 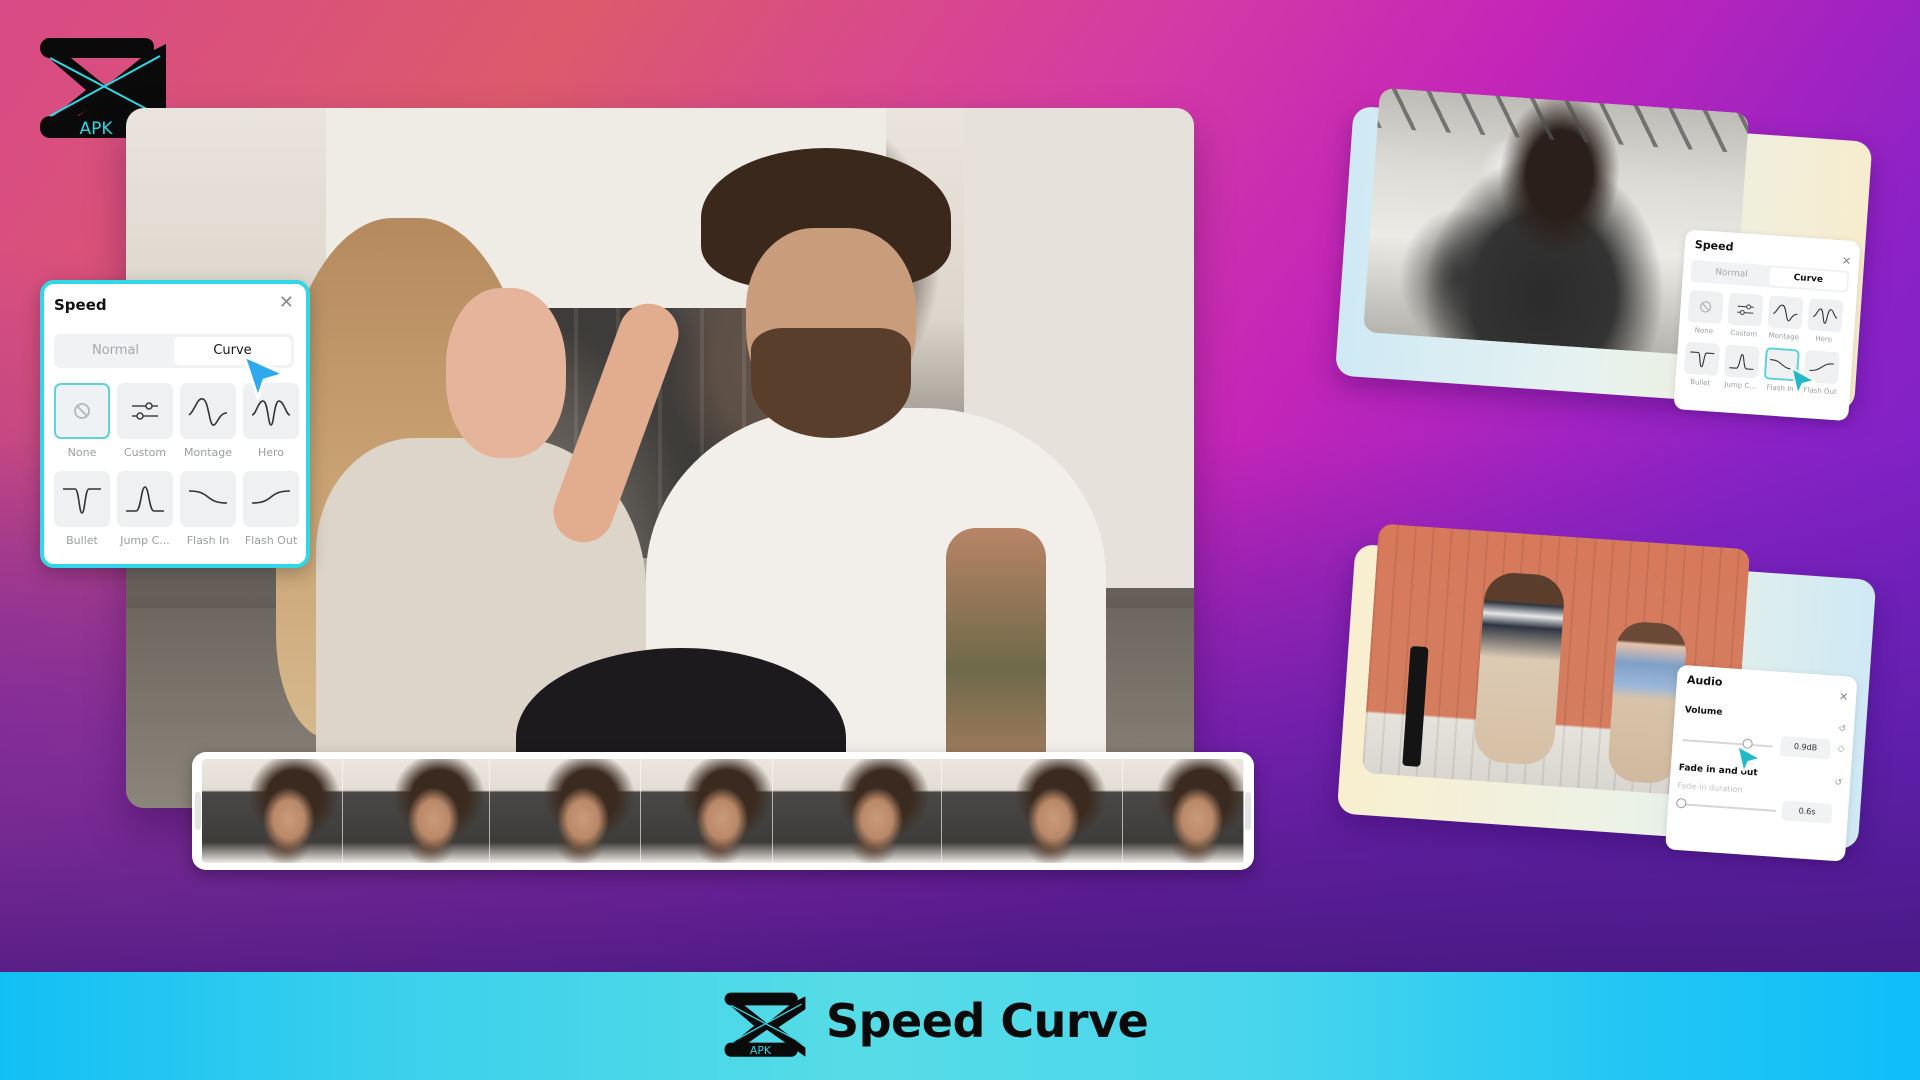 What do you see at coordinates (1710, 787) in the screenshot?
I see `fade-in-duration-label: Fade-in duration` at bounding box center [1710, 787].